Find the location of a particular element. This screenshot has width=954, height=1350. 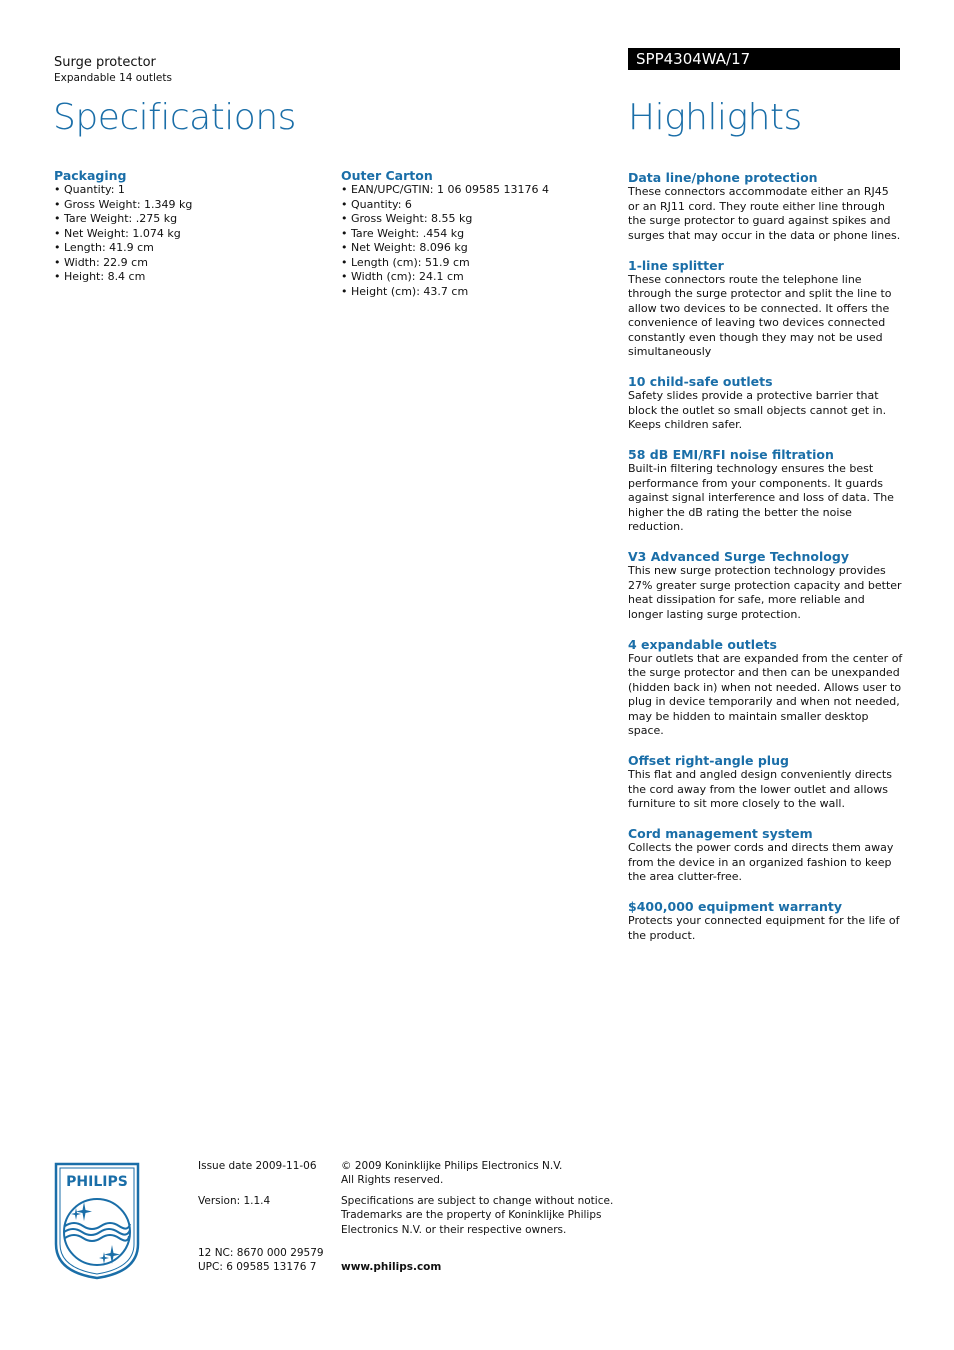

spec-item: Net Weight: 1.074 kg is located at coordinates (184, 234).